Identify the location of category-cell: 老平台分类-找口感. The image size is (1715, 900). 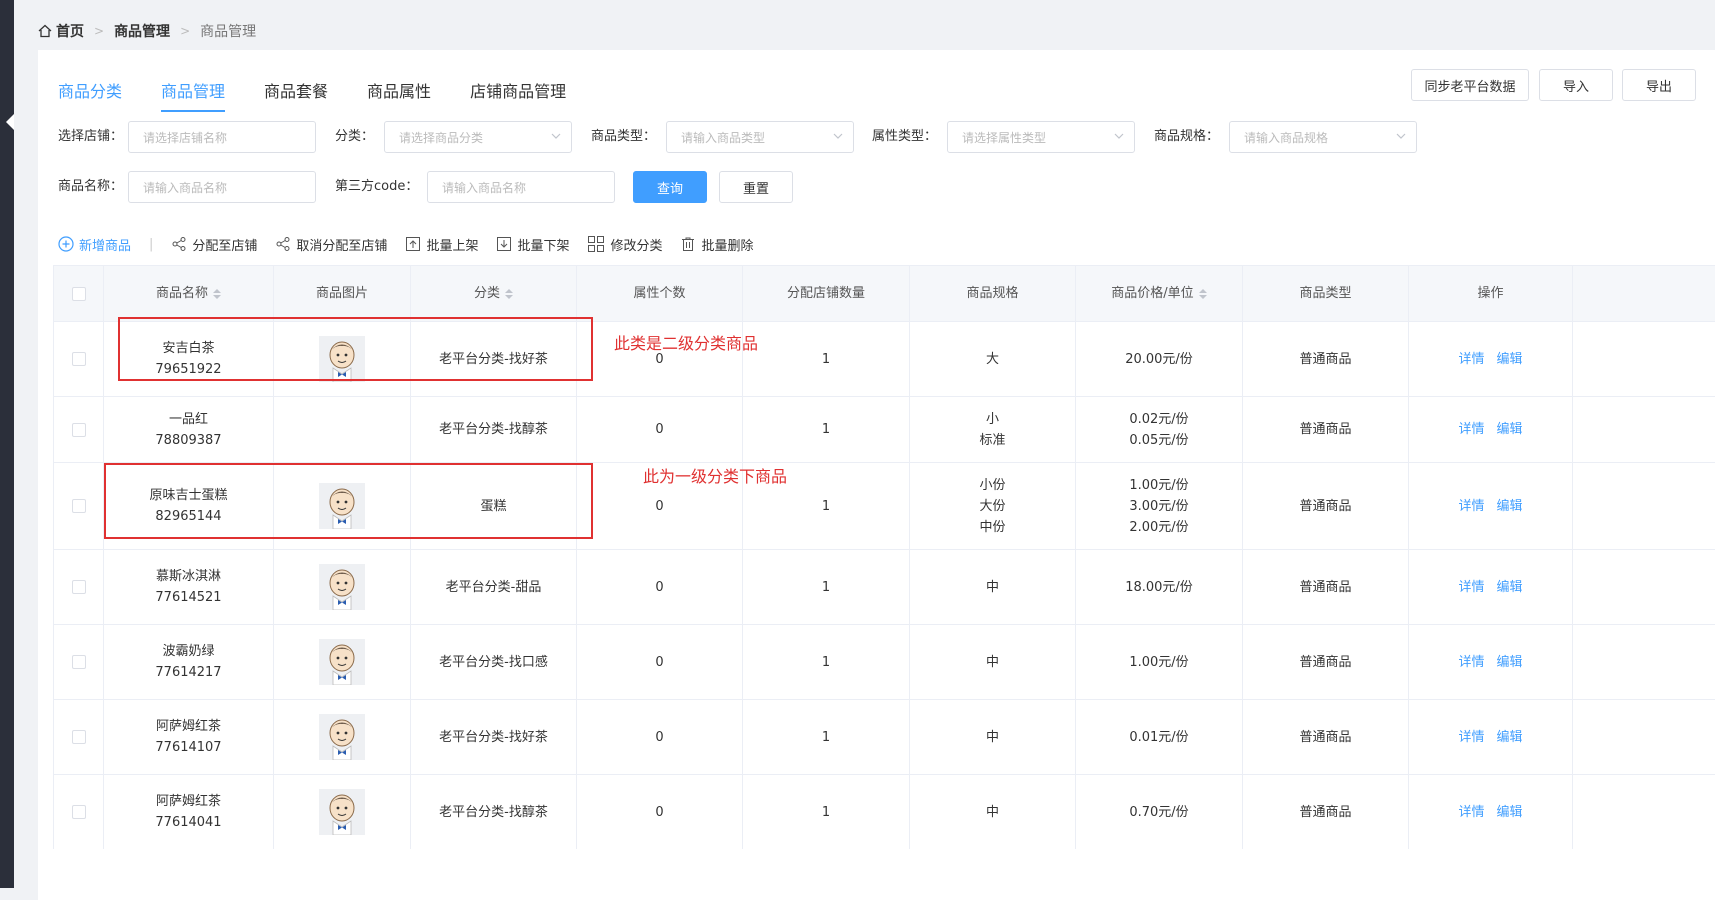
(494, 662).